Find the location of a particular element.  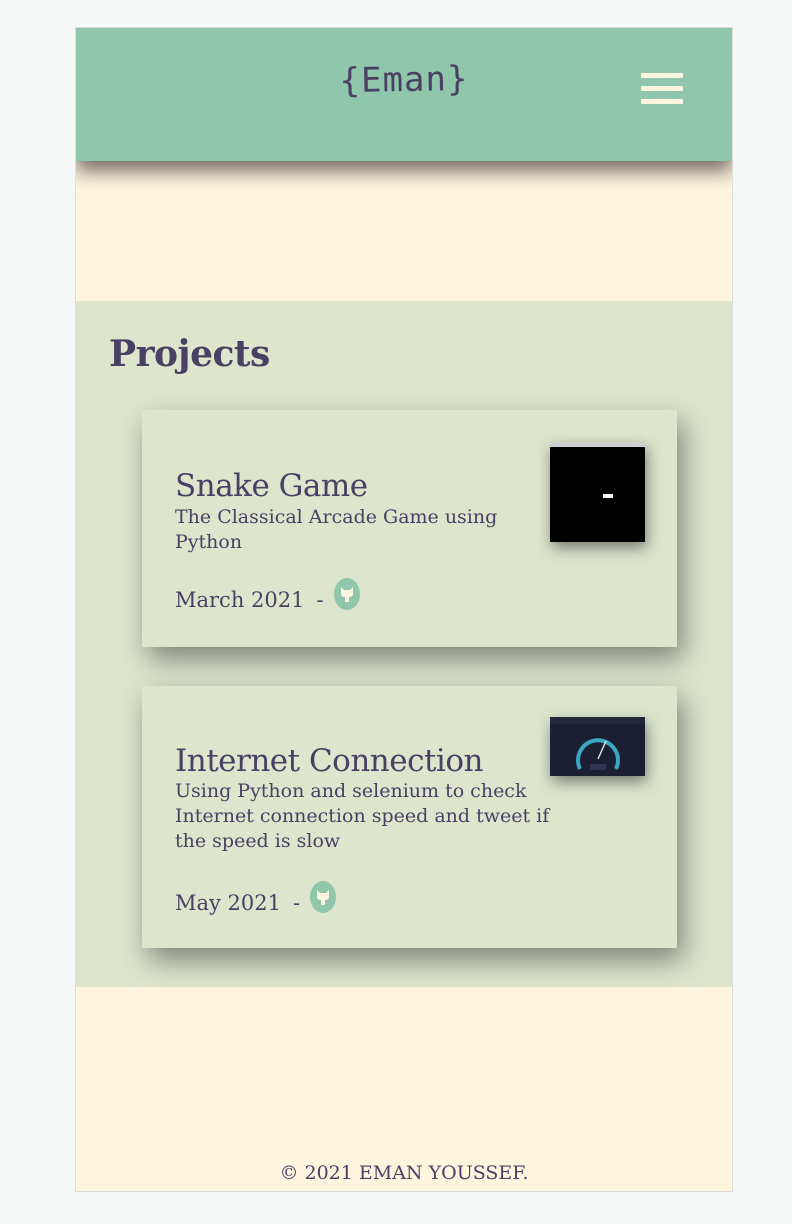

speedometer-graphic is located at coordinates (597, 743).